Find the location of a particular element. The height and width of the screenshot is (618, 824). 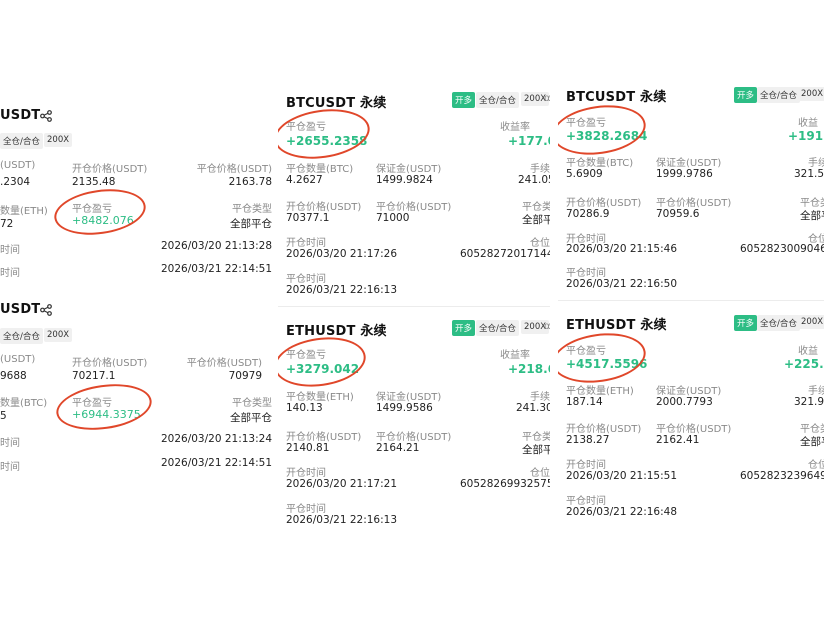

open-price-value: 2135.48 is located at coordinates (94, 182).